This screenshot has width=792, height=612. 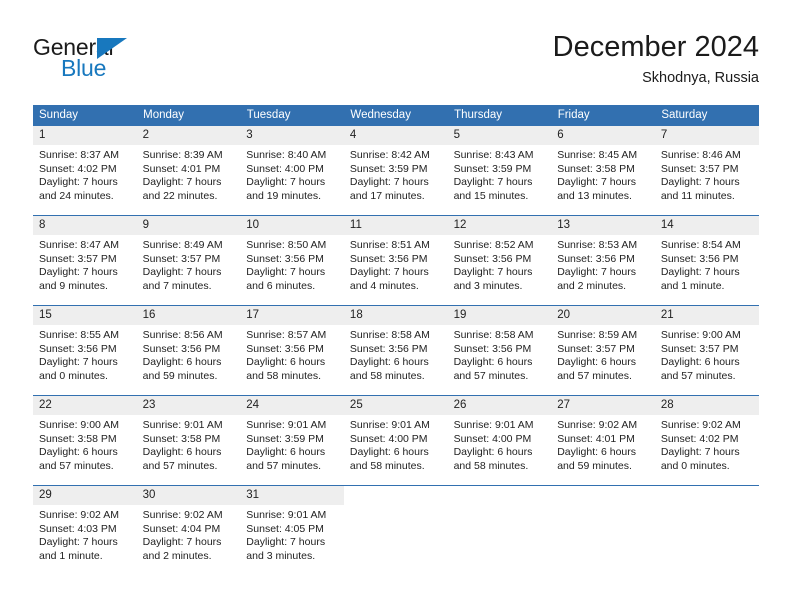 I want to click on sunrise-text: Sunrise: 9:00 AM, so click(x=700, y=335).